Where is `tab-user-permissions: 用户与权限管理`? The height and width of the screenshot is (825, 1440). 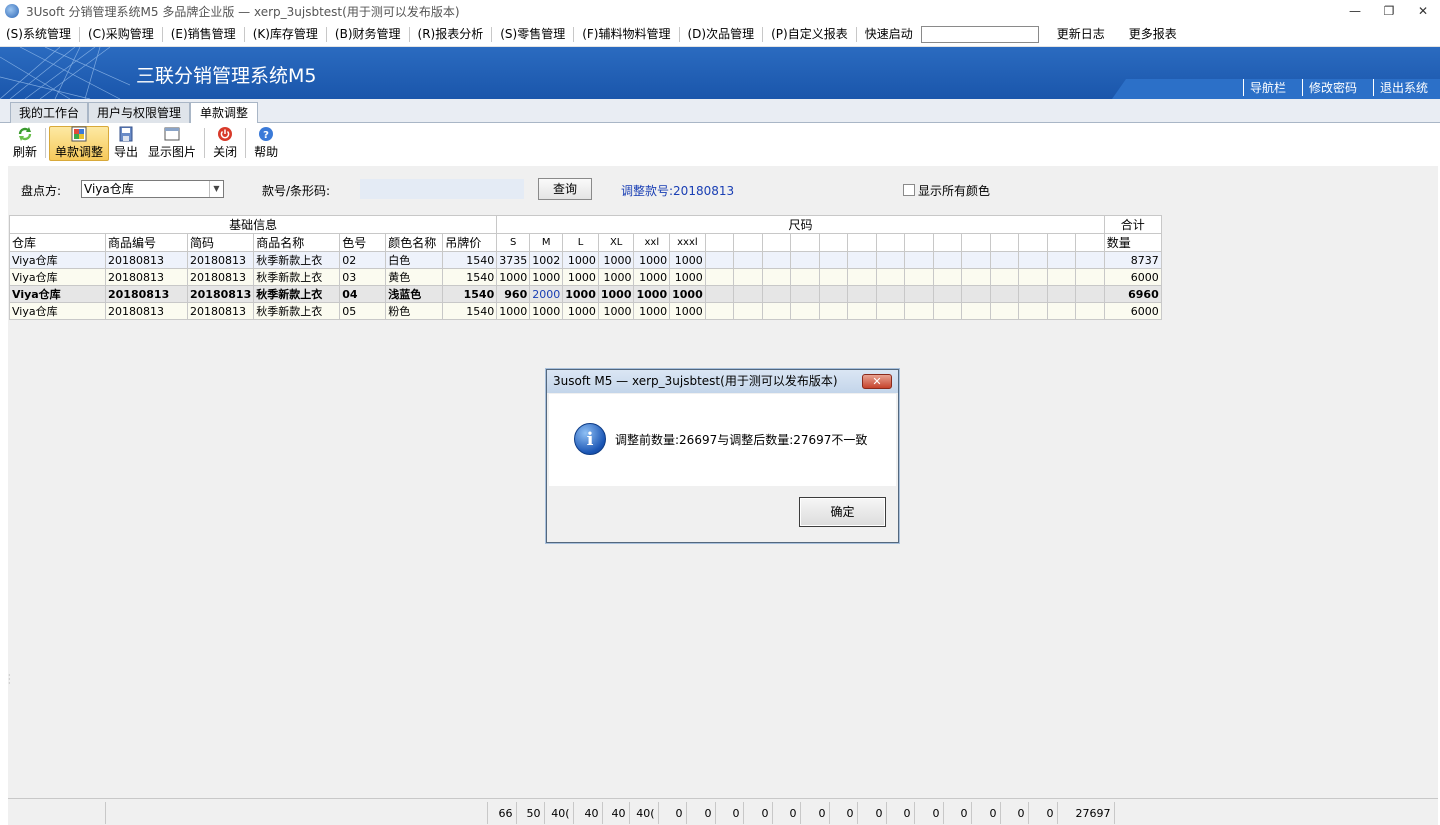
tab-user-permissions: 用户与权限管理 is located at coordinates (139, 112).